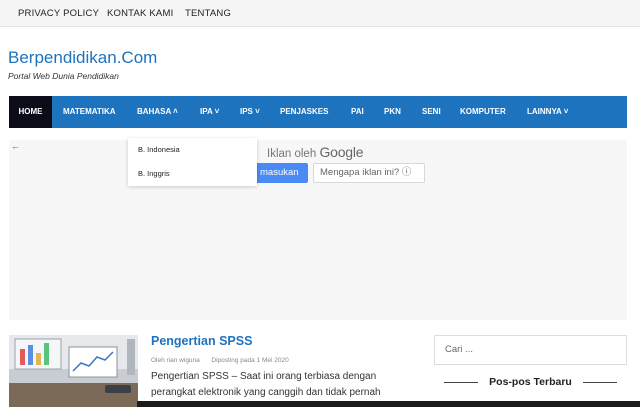 Image resolution: width=640 pixels, height=407 pixels. I want to click on nav-ips: IPS ˅, so click(250, 112).